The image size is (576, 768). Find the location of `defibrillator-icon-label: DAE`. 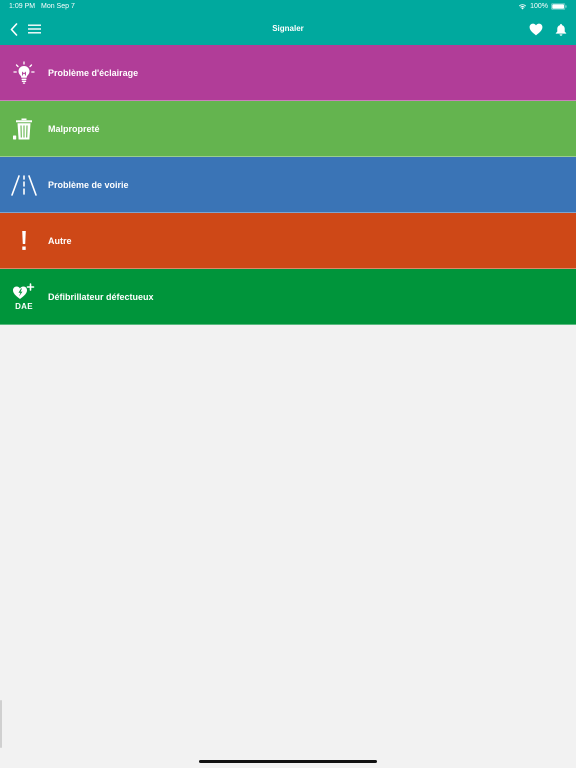

defibrillator-icon-label: DAE is located at coordinates (24, 306).